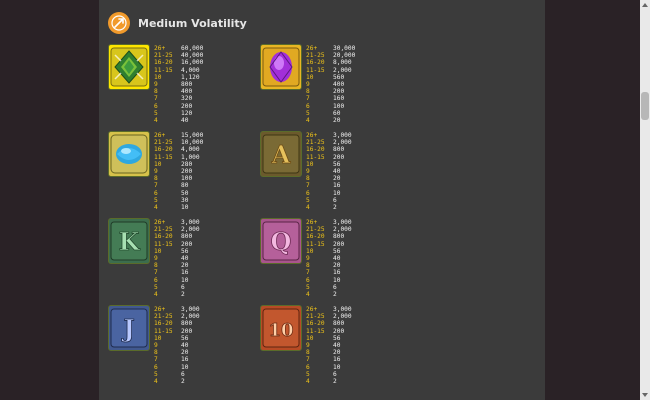  Describe the element at coordinates (190, 70) in the screenshot. I see `payout-value: 4,000` at that location.